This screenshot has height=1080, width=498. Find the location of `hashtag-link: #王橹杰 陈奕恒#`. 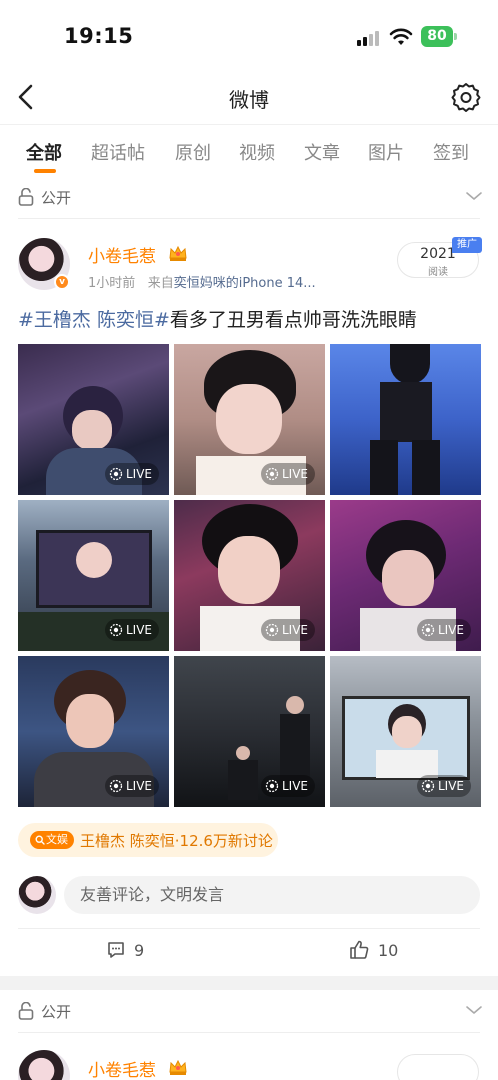

hashtag-link: #王橹杰 陈奕恒# is located at coordinates (94, 320).